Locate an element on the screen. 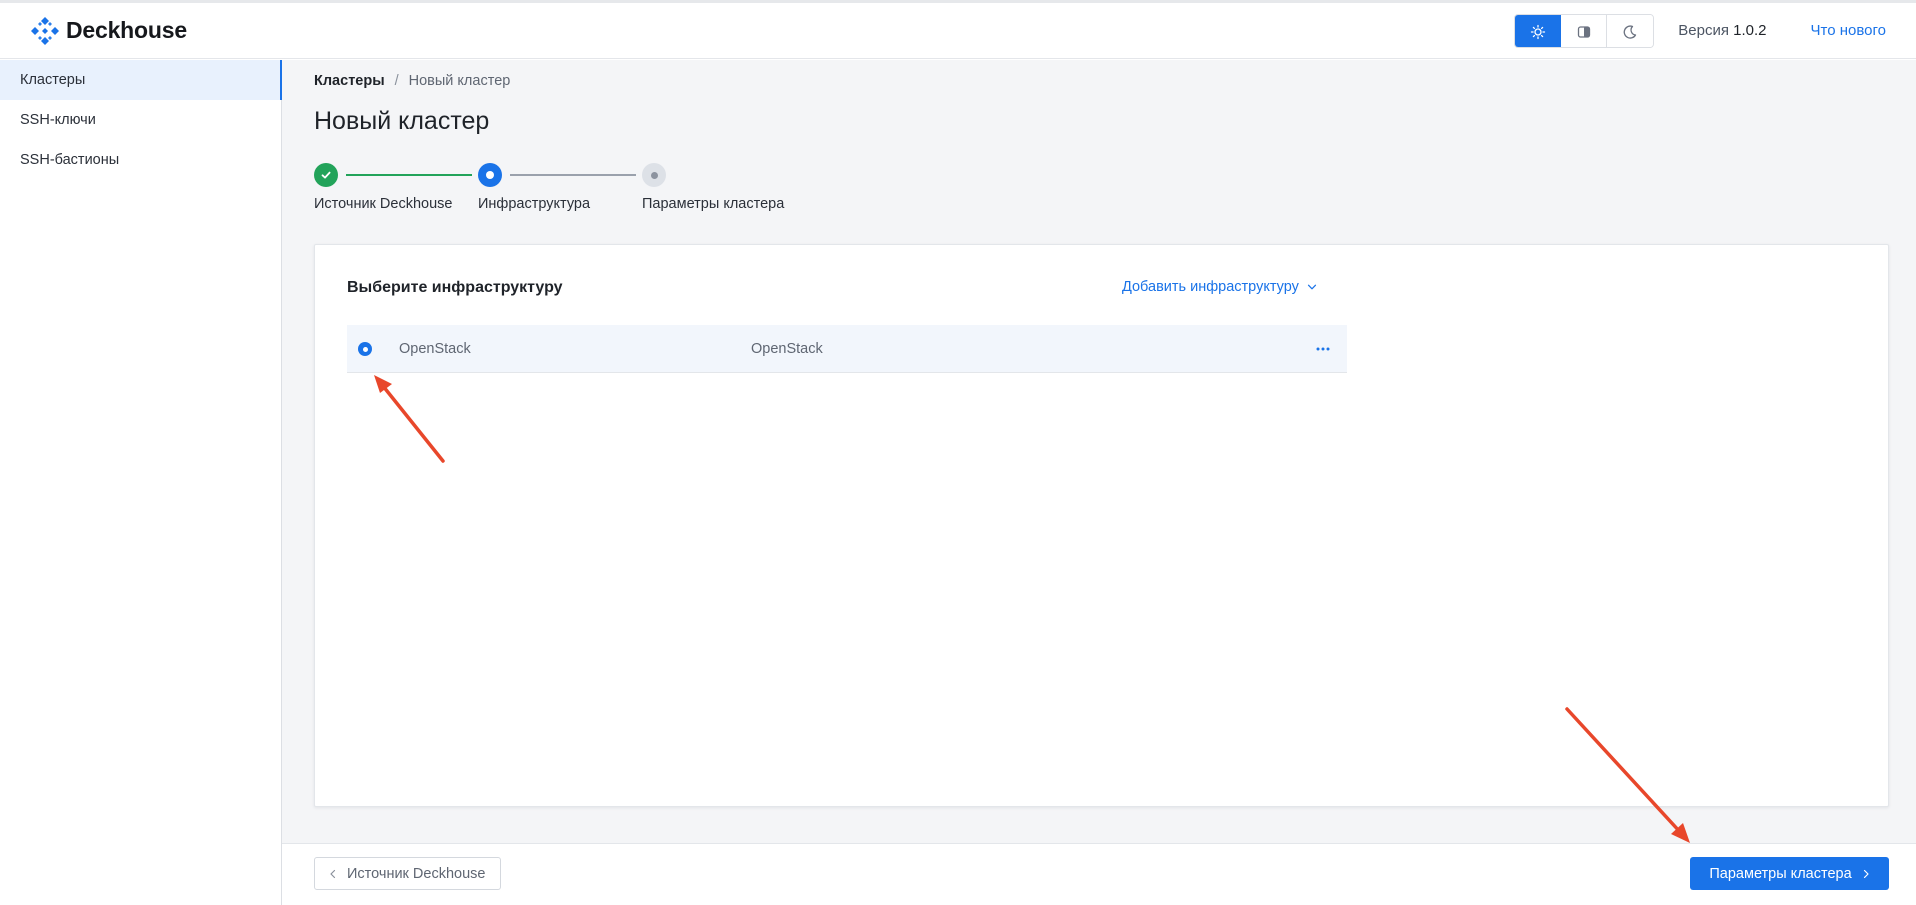 Image resolution: width=1916 pixels, height=905 pixels. back-button: Источник Deckhouse is located at coordinates (408, 873).